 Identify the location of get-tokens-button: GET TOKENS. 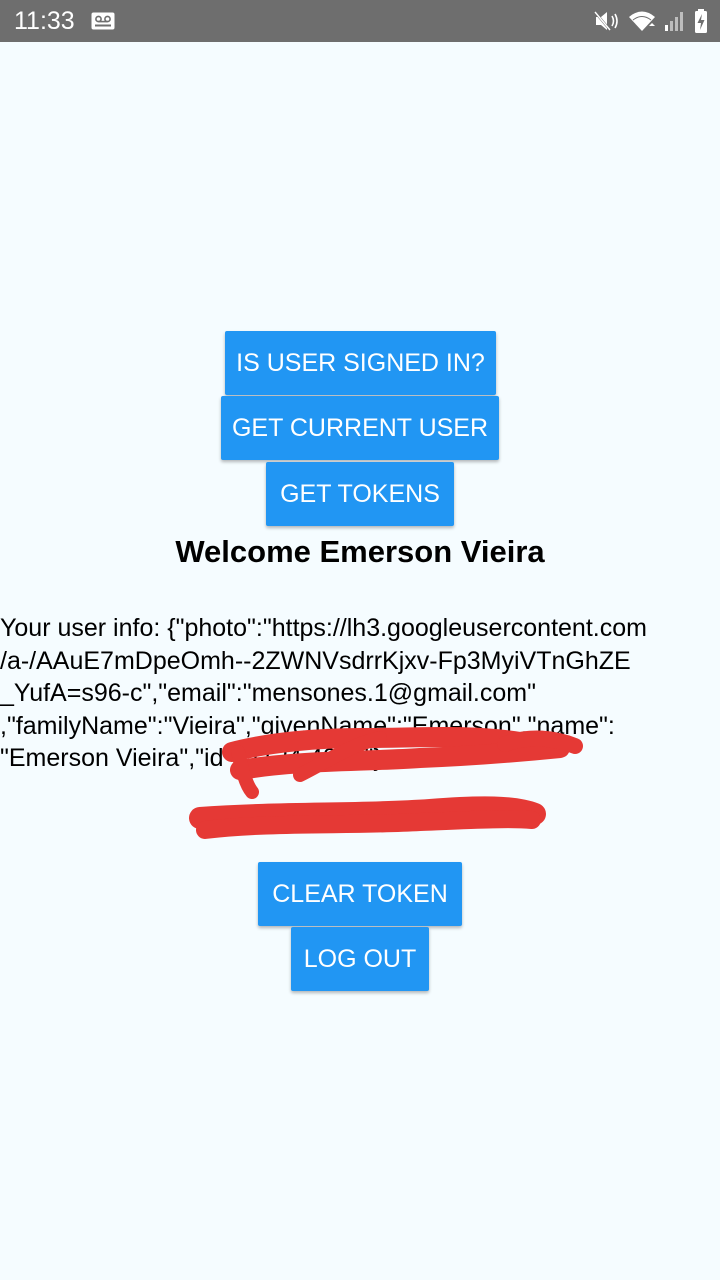
(360, 494).